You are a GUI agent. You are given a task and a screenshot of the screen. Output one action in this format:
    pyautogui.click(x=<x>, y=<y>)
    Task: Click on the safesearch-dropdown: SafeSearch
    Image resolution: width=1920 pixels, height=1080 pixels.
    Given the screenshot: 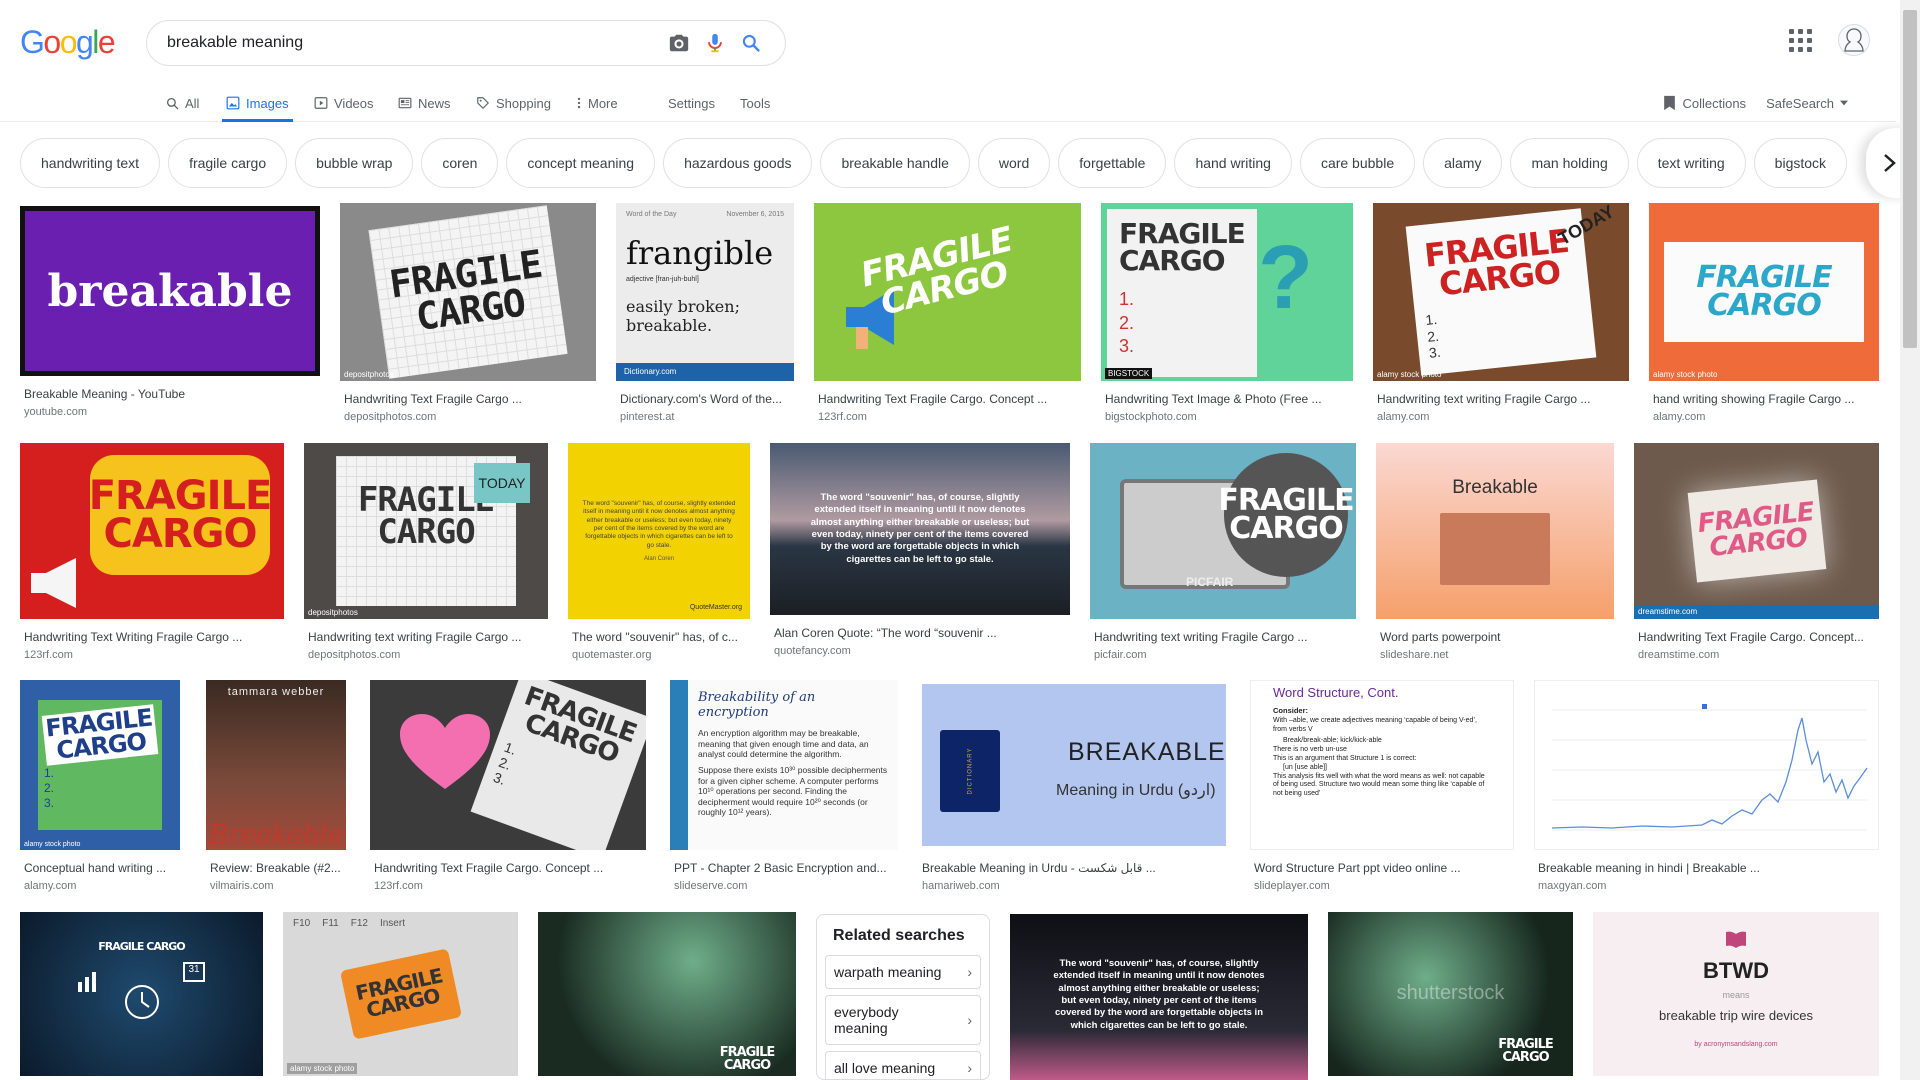 What is the action you would take?
    pyautogui.click(x=1807, y=103)
    